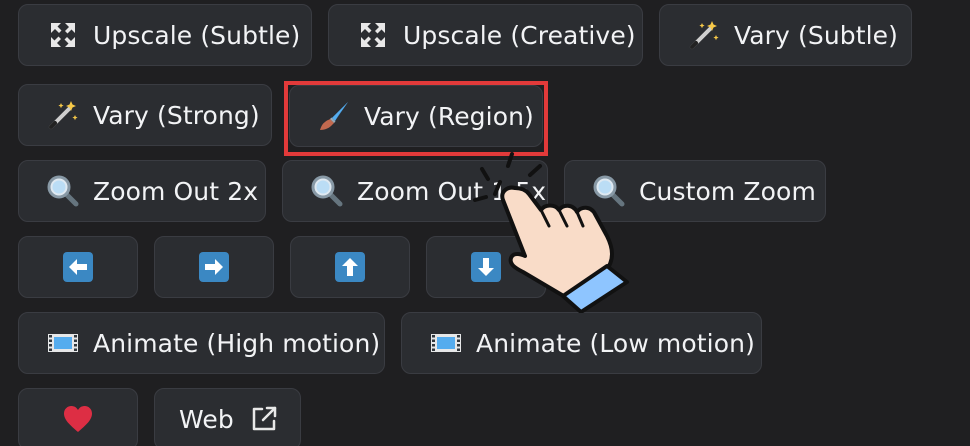 This screenshot has height=446, width=970. I want to click on upscale-subtle-button: Upscale (Subtle), so click(165, 35).